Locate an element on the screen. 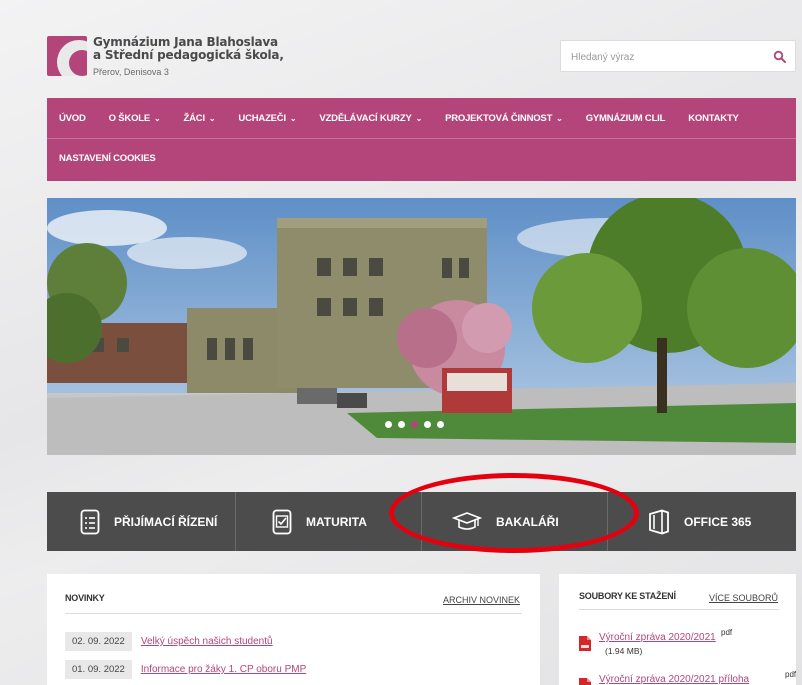 Image resolution: width=802 pixels, height=685 pixels. news-title: Novinky is located at coordinates (85, 598).